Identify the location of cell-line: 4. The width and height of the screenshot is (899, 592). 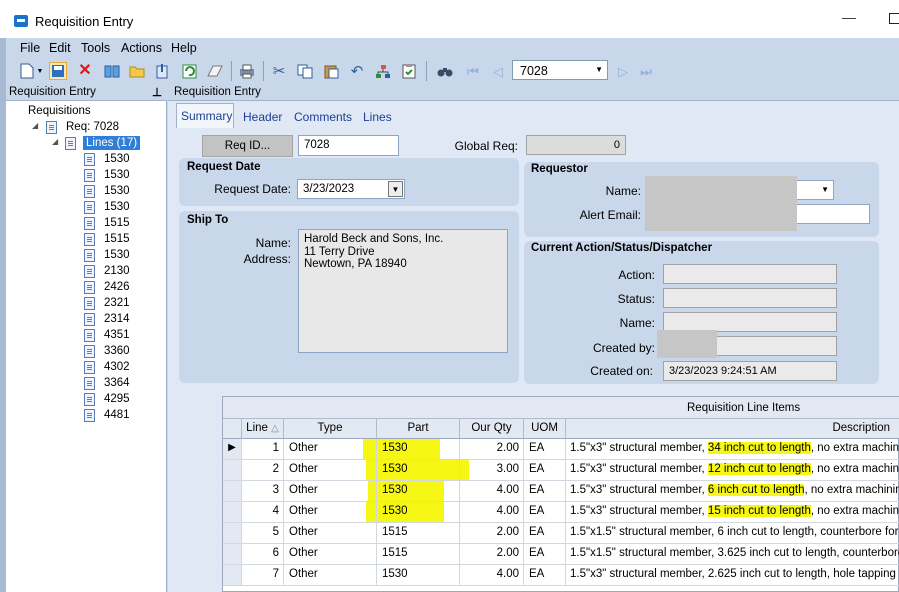
(263, 512).